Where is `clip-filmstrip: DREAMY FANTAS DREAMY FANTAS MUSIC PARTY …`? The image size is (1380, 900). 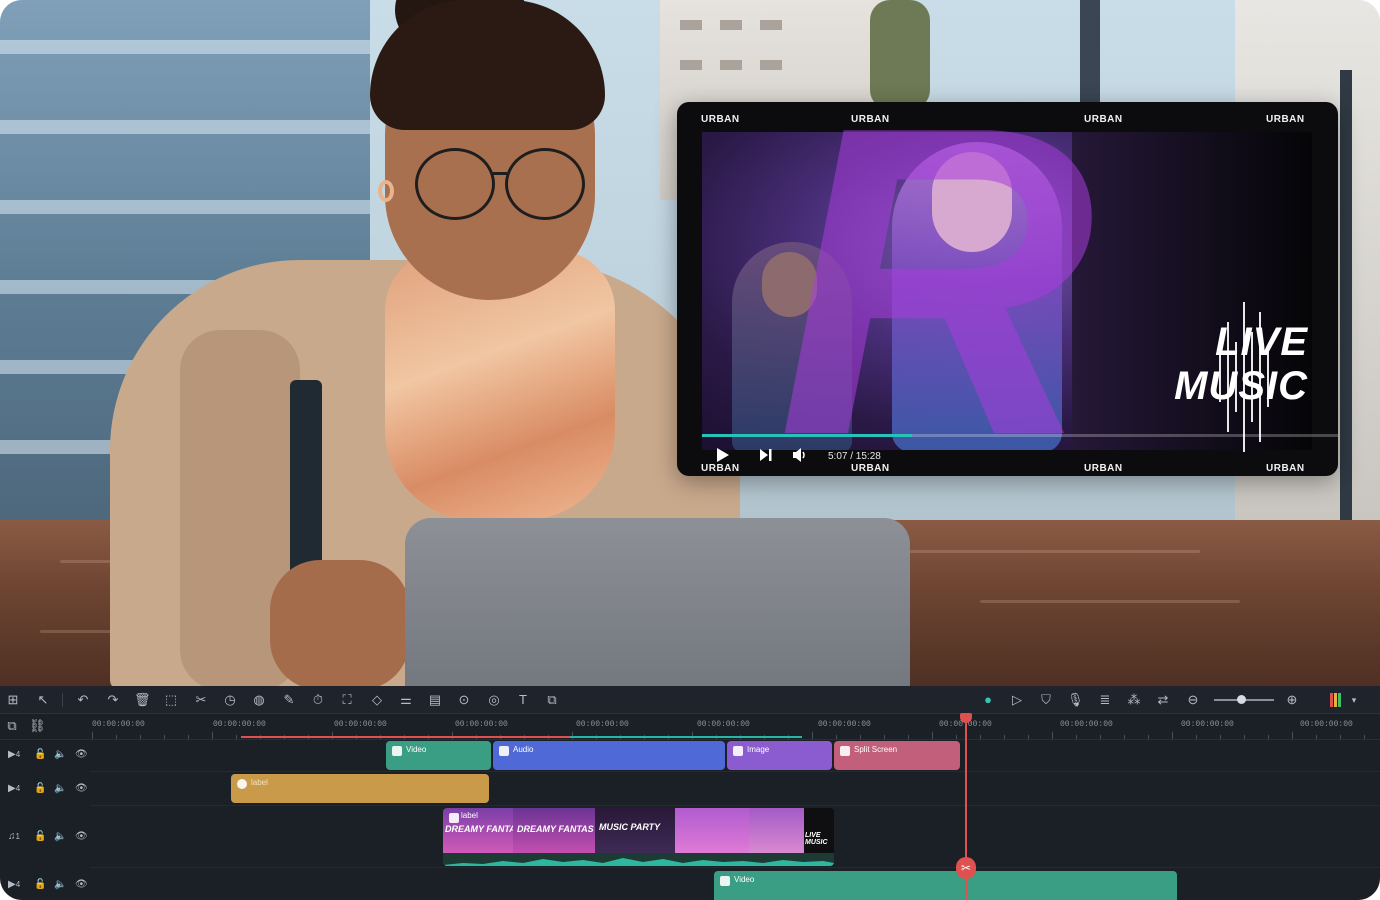 clip-filmstrip: DREAMY FANTAS DREAMY FANTAS MUSIC PARTY … is located at coordinates (638, 837).